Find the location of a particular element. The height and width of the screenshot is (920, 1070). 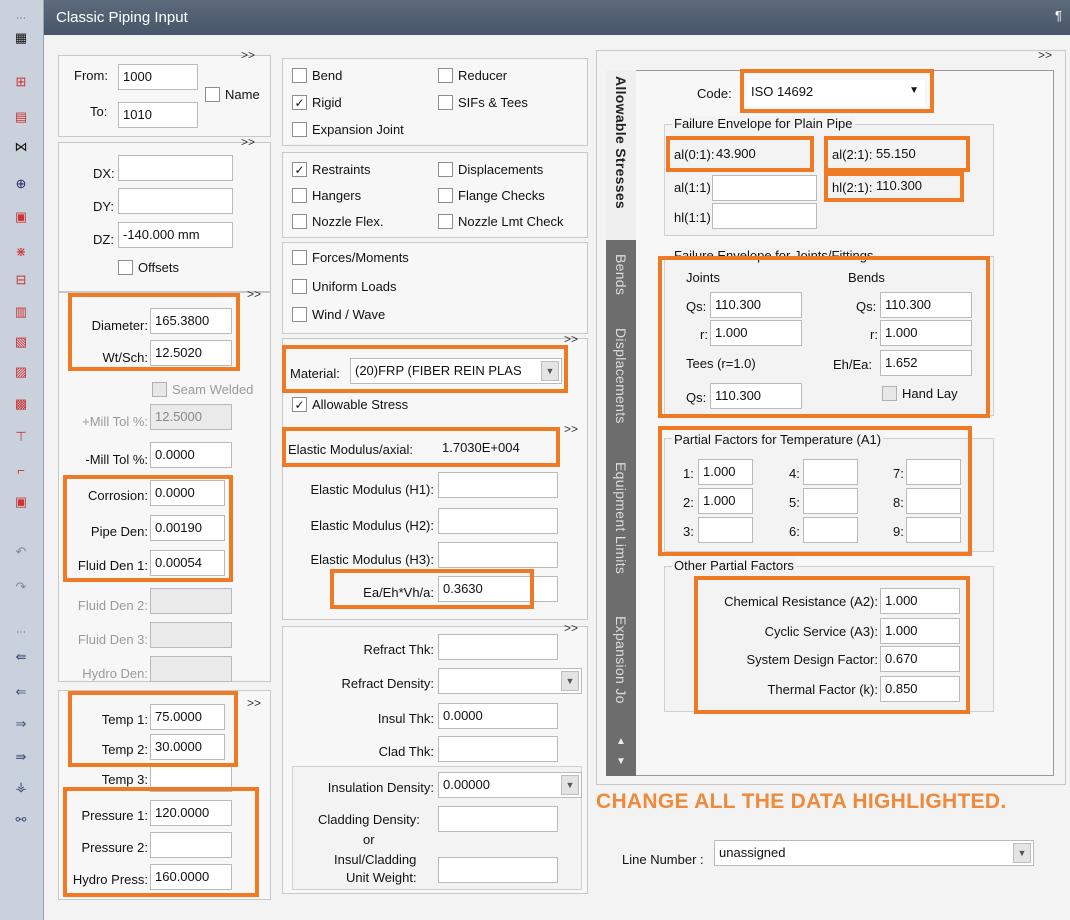

tab-bends: Bends is located at coordinates (621, 283).